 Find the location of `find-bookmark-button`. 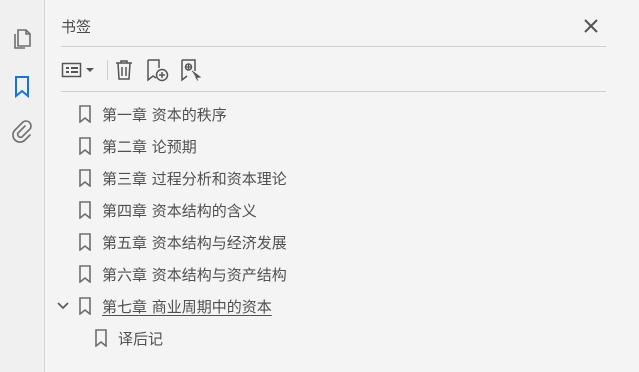

find-bookmark-button is located at coordinates (192, 70).